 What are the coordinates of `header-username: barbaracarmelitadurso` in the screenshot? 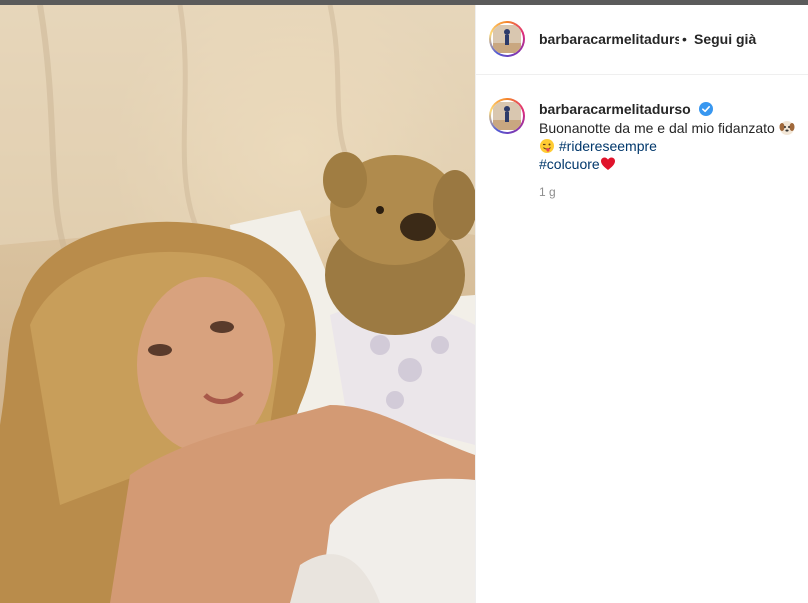 It's located at (609, 39).